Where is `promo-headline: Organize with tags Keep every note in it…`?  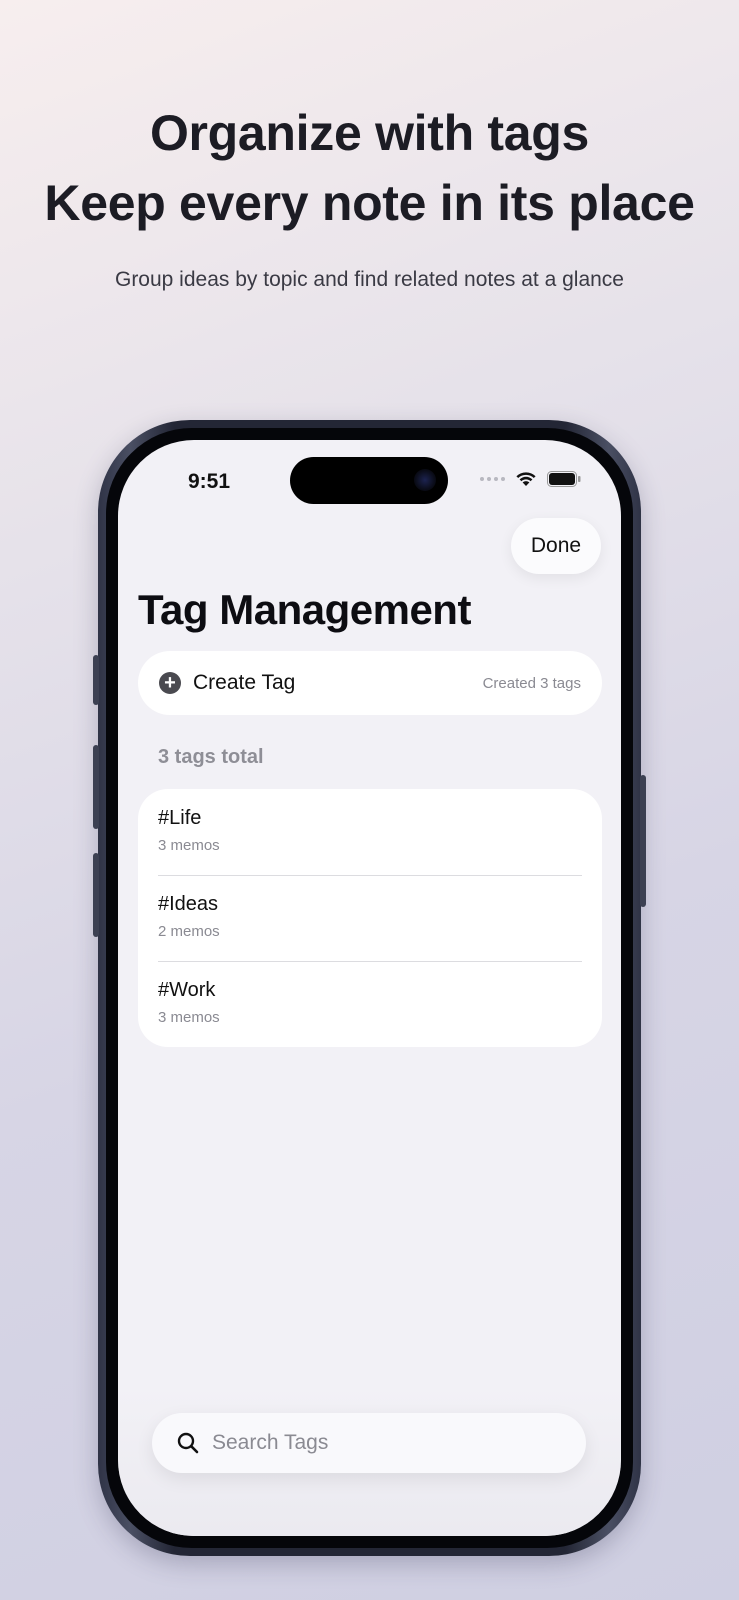
promo-headline: Organize with tags Keep every note in it… is located at coordinates (369, 168).